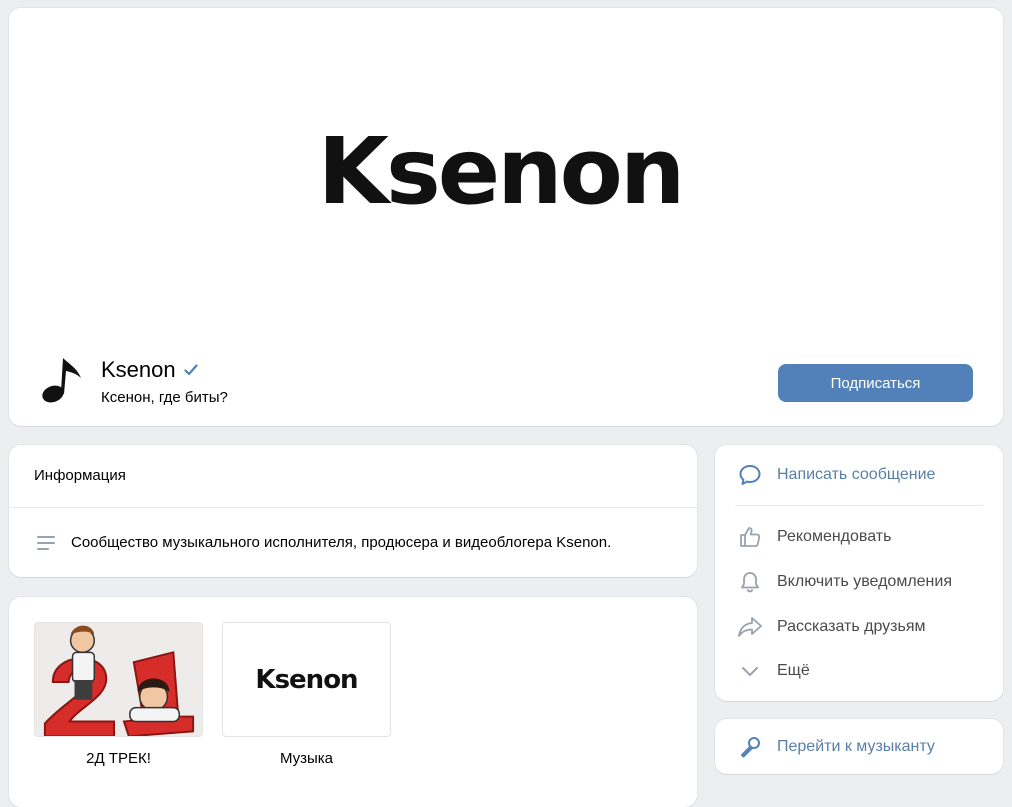 The height and width of the screenshot is (807, 1012). What do you see at coordinates (501, 171) in the screenshot?
I see `cover-logo: Ksenon` at bounding box center [501, 171].